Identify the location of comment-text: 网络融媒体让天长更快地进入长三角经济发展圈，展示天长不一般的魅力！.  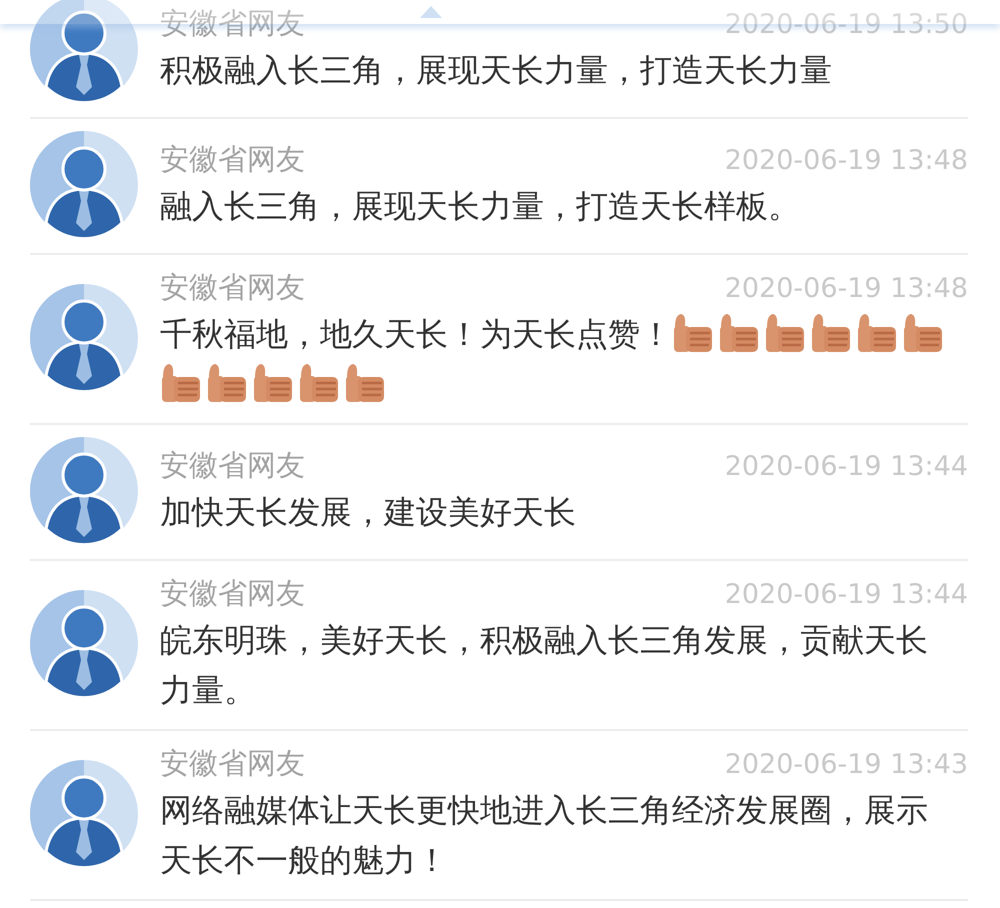
(544, 835).